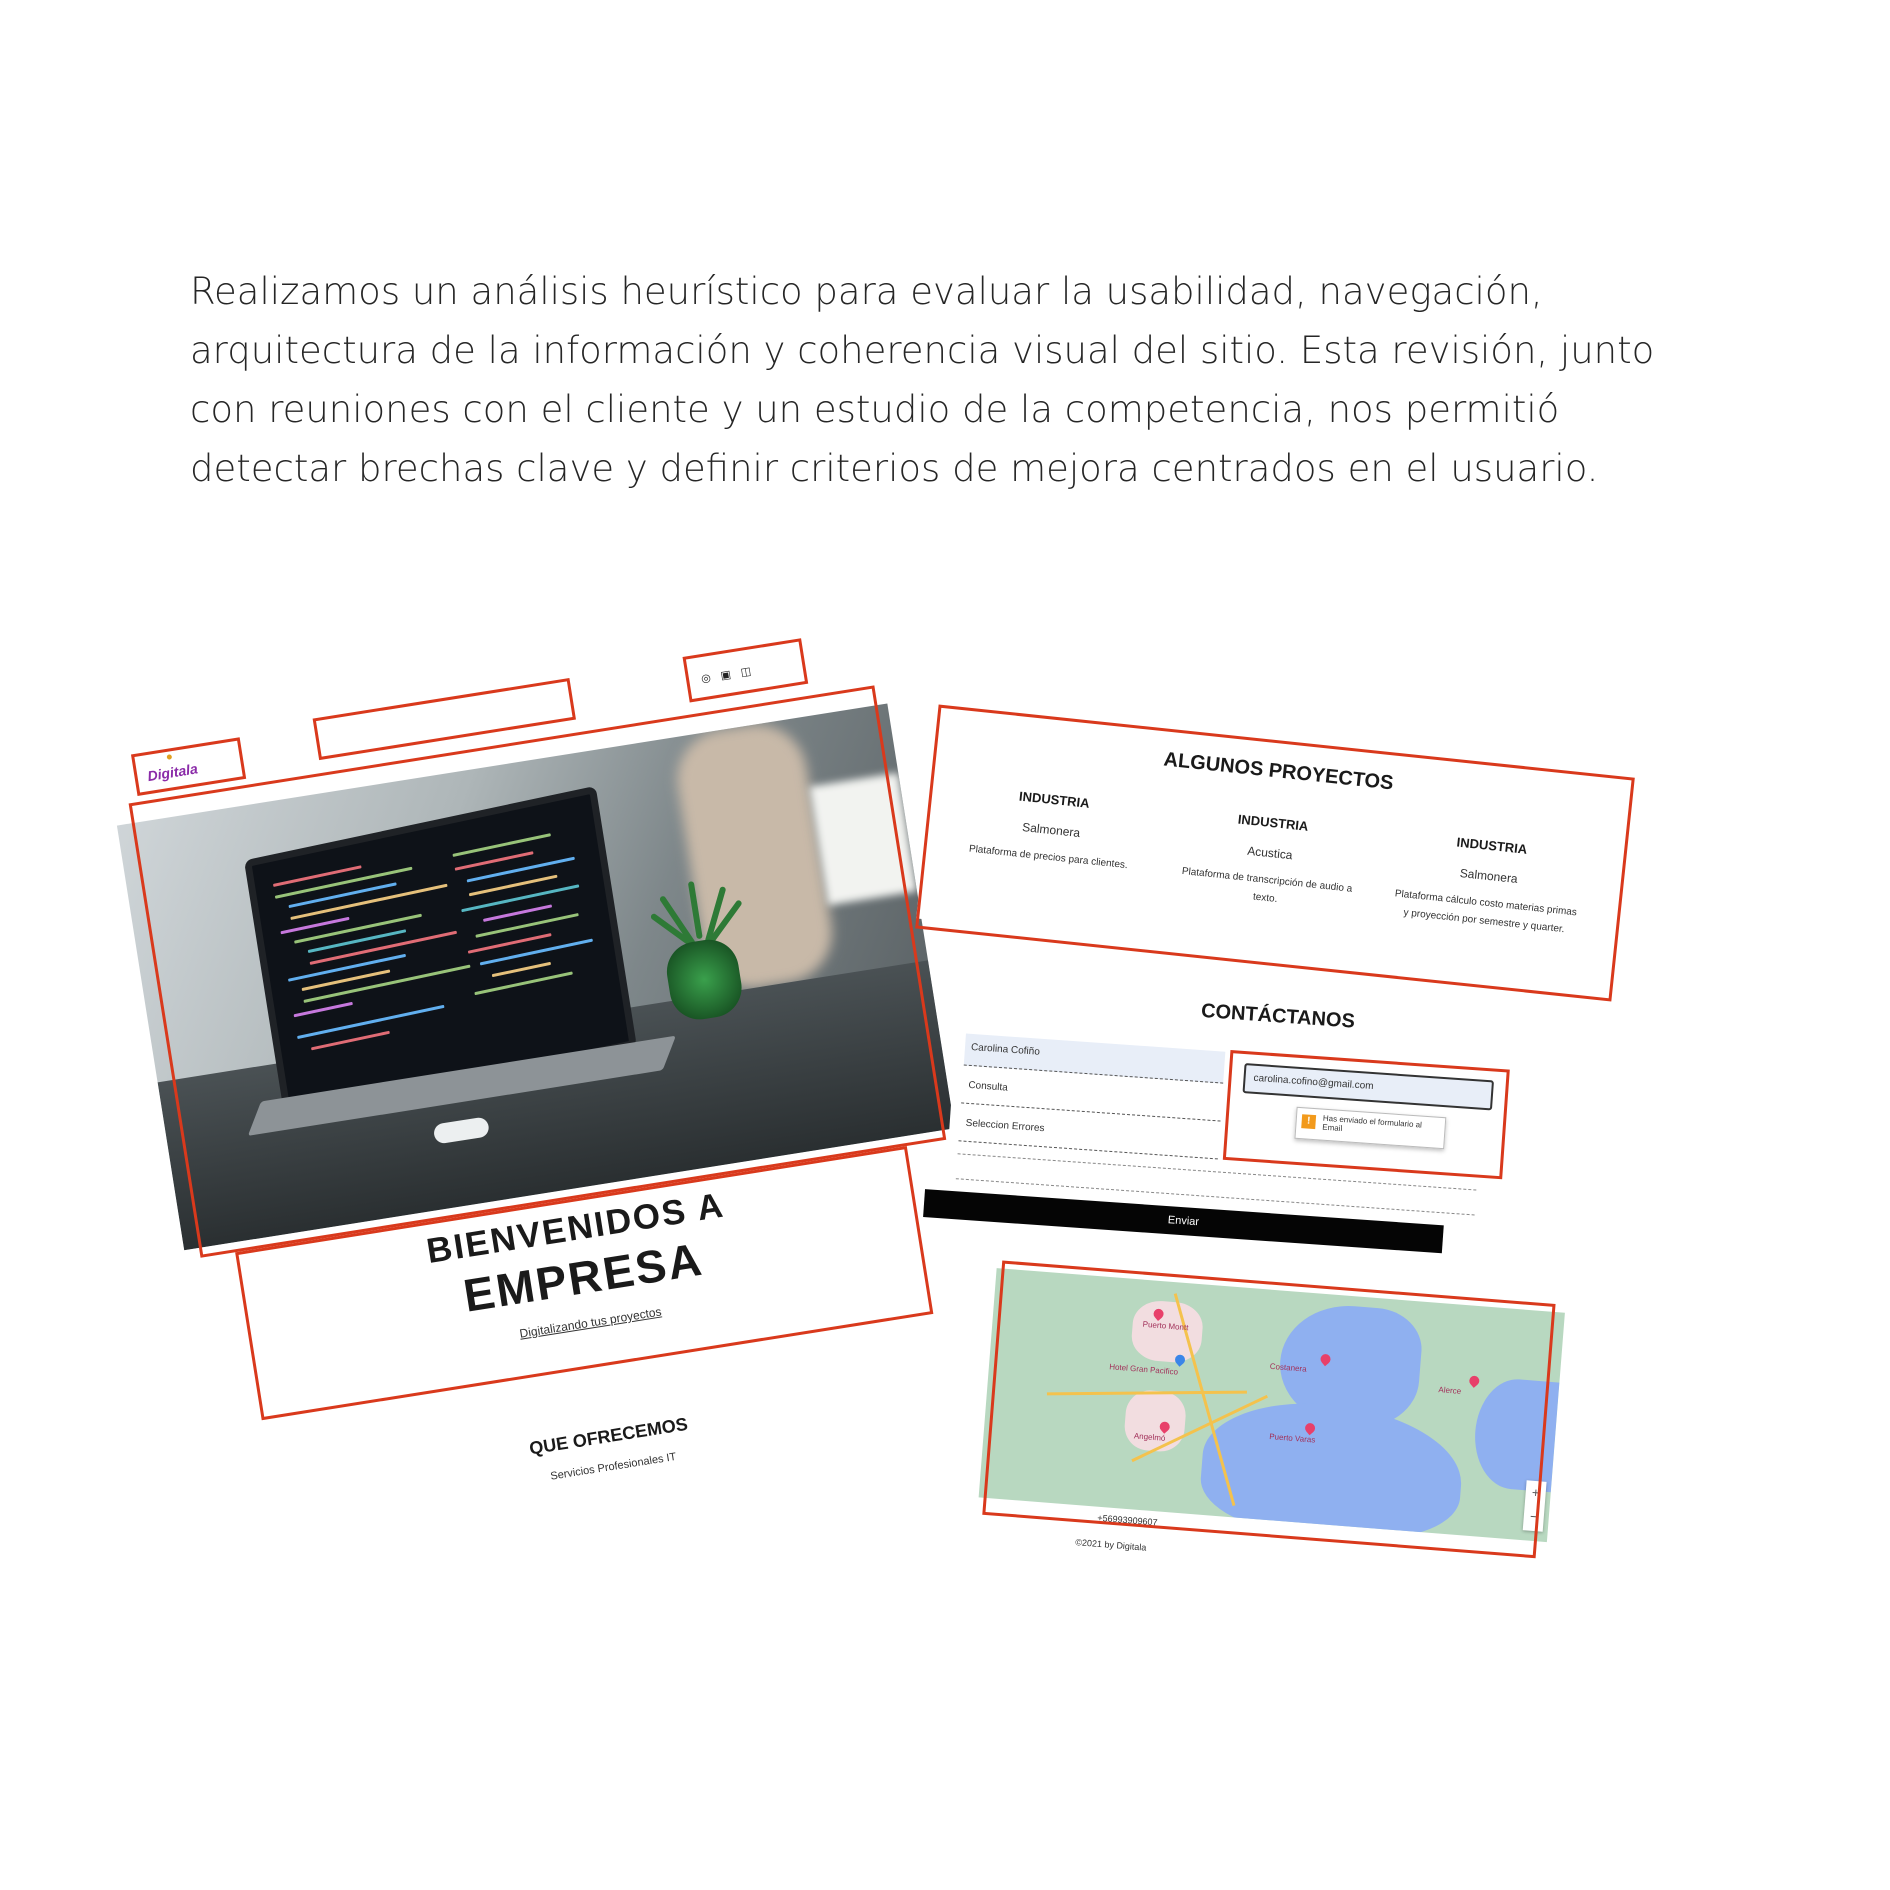 This screenshot has height=1890, width=1890. Describe the element at coordinates (1366, 1115) in the screenshot. I see `email-highlight` at that location.